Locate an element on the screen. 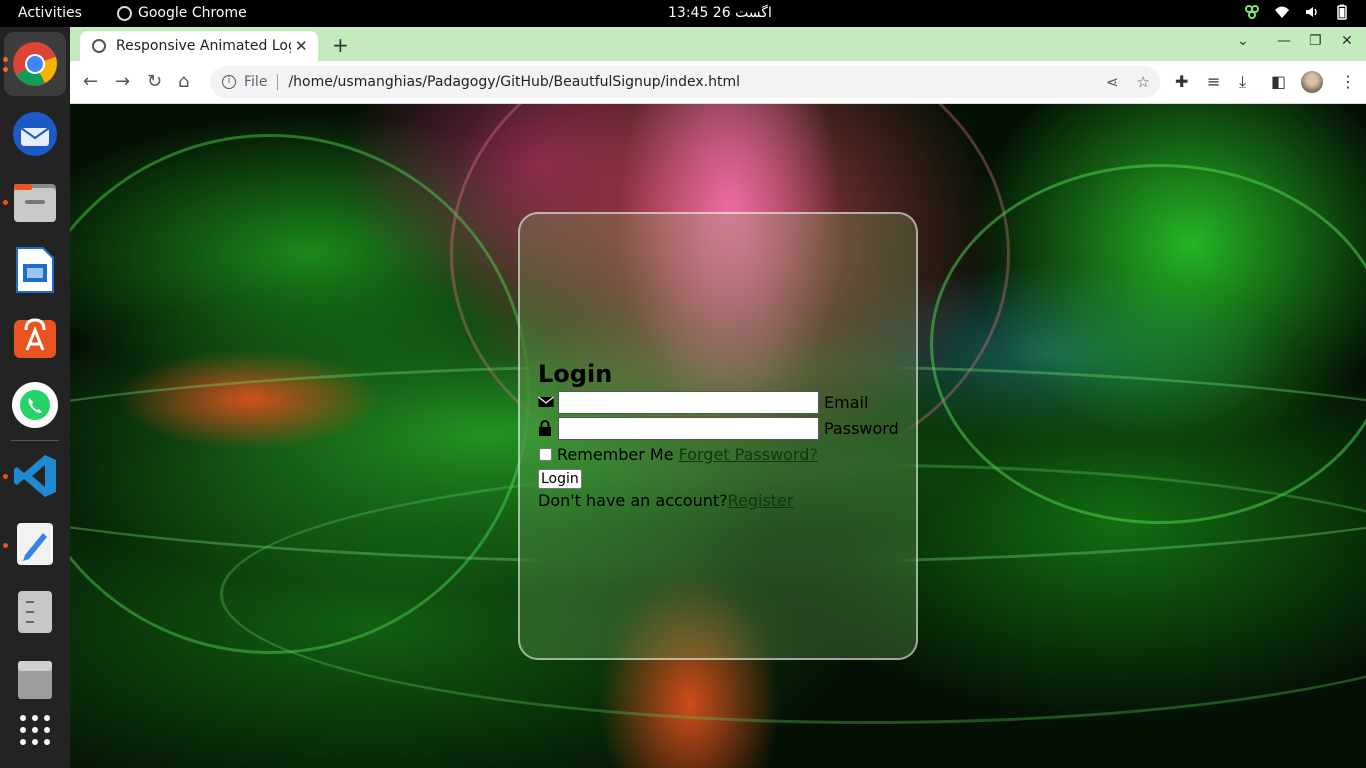  clock: 13:45 26 اگست is located at coordinates (720, 13).